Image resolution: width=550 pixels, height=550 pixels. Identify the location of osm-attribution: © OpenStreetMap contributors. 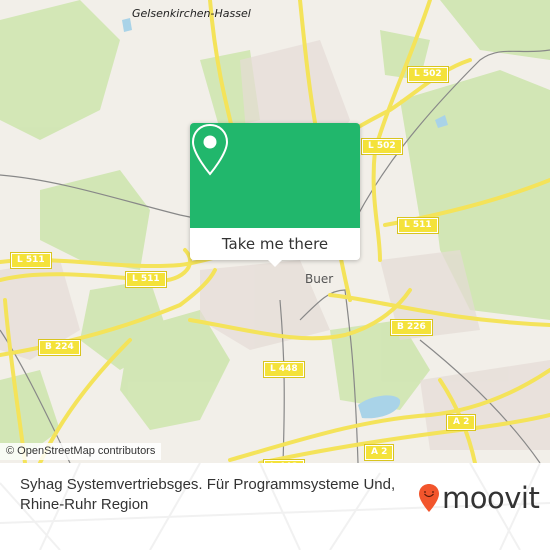
(81, 451).